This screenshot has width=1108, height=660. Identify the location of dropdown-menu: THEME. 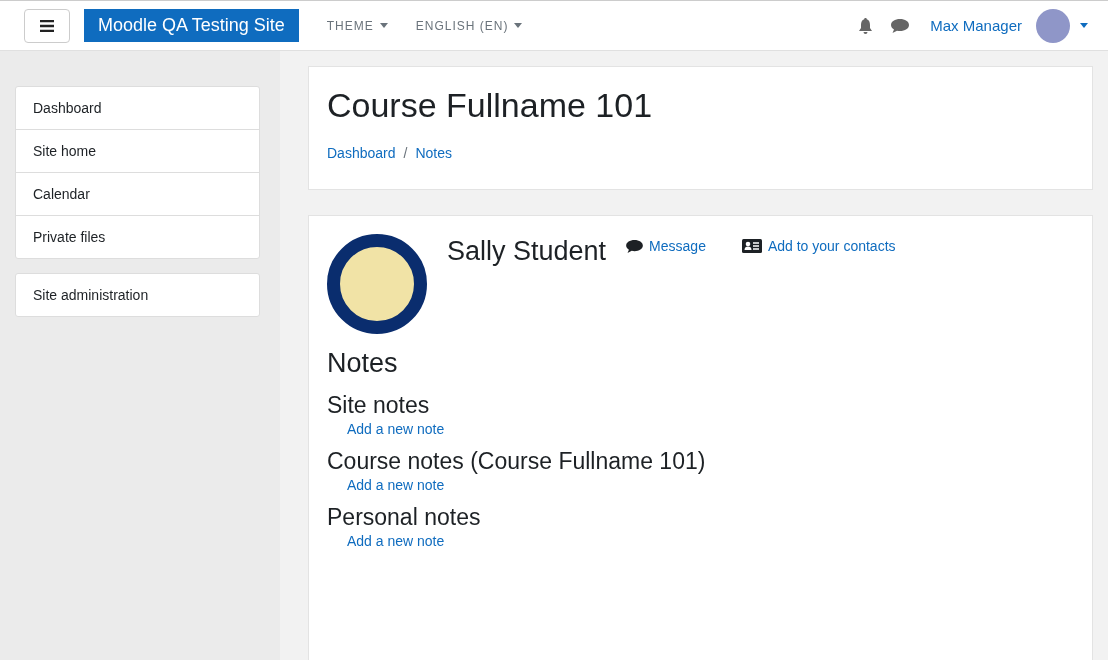
(357, 25).